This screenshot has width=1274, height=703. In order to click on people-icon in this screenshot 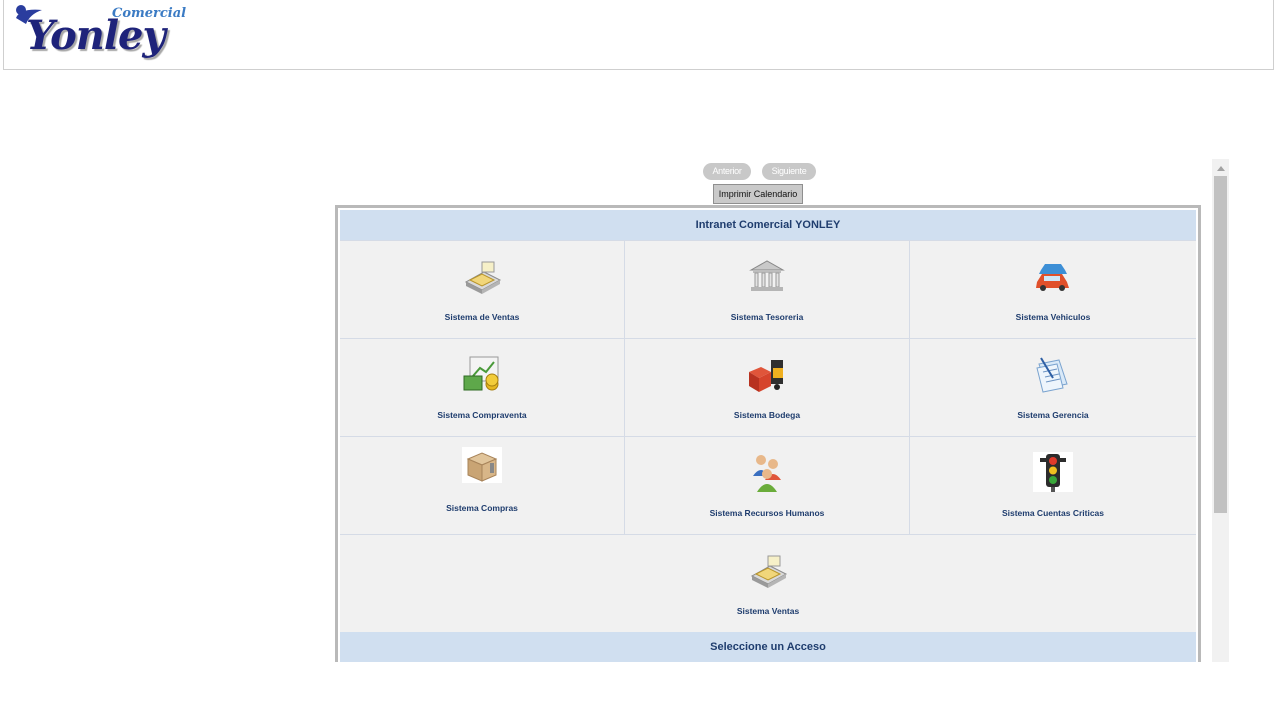, I will do `click(767, 473)`.